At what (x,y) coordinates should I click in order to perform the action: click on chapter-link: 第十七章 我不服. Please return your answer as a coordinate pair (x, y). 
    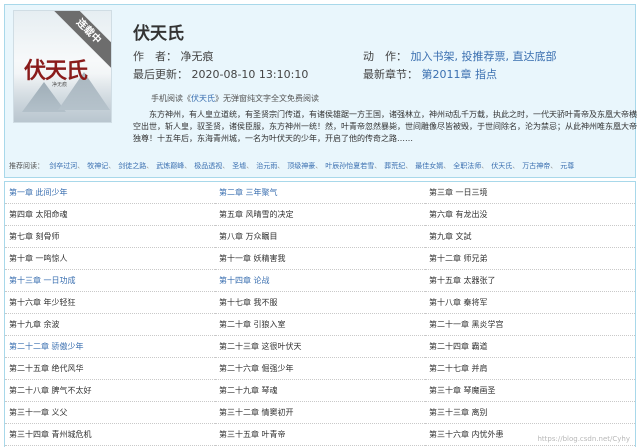
    Looking at the image, I should click on (320, 303).